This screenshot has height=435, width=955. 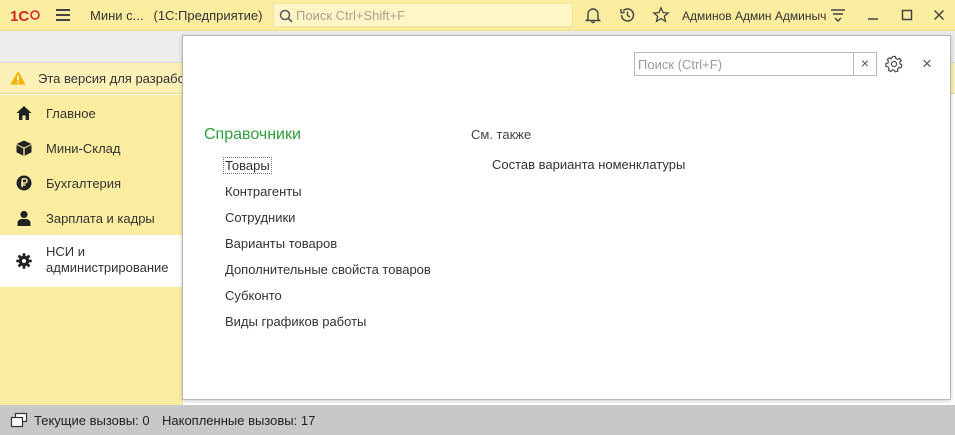 I want to click on link-label: Товары, so click(x=247, y=165).